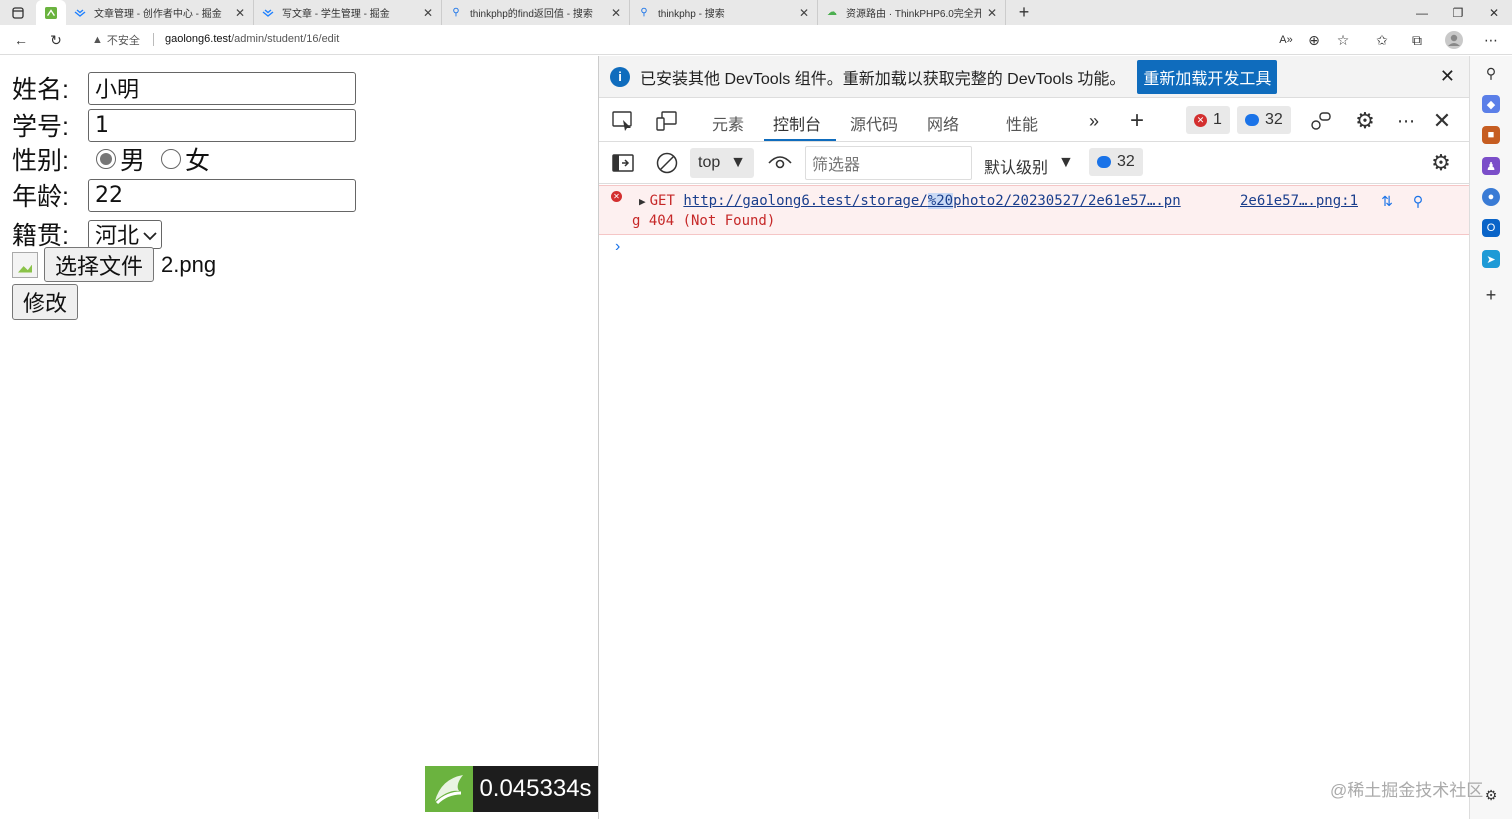  Describe the element at coordinates (616, 196) in the screenshot. I see `error-icon: ✕` at that location.